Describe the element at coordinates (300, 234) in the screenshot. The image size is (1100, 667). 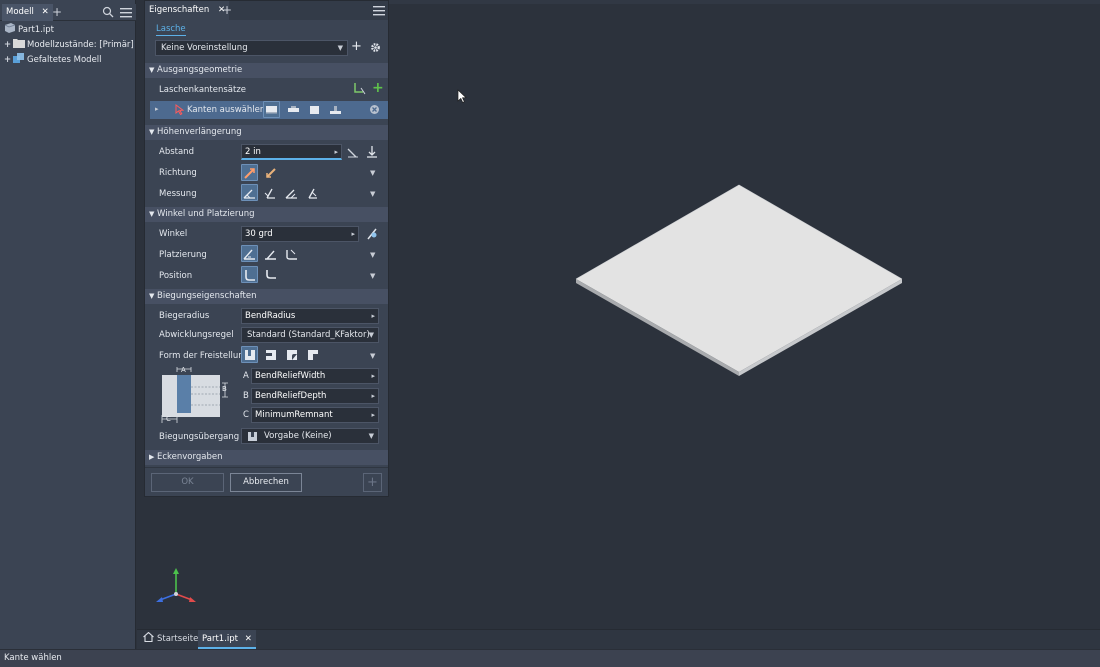
I see `angle-input: 30 grd ▸` at that location.